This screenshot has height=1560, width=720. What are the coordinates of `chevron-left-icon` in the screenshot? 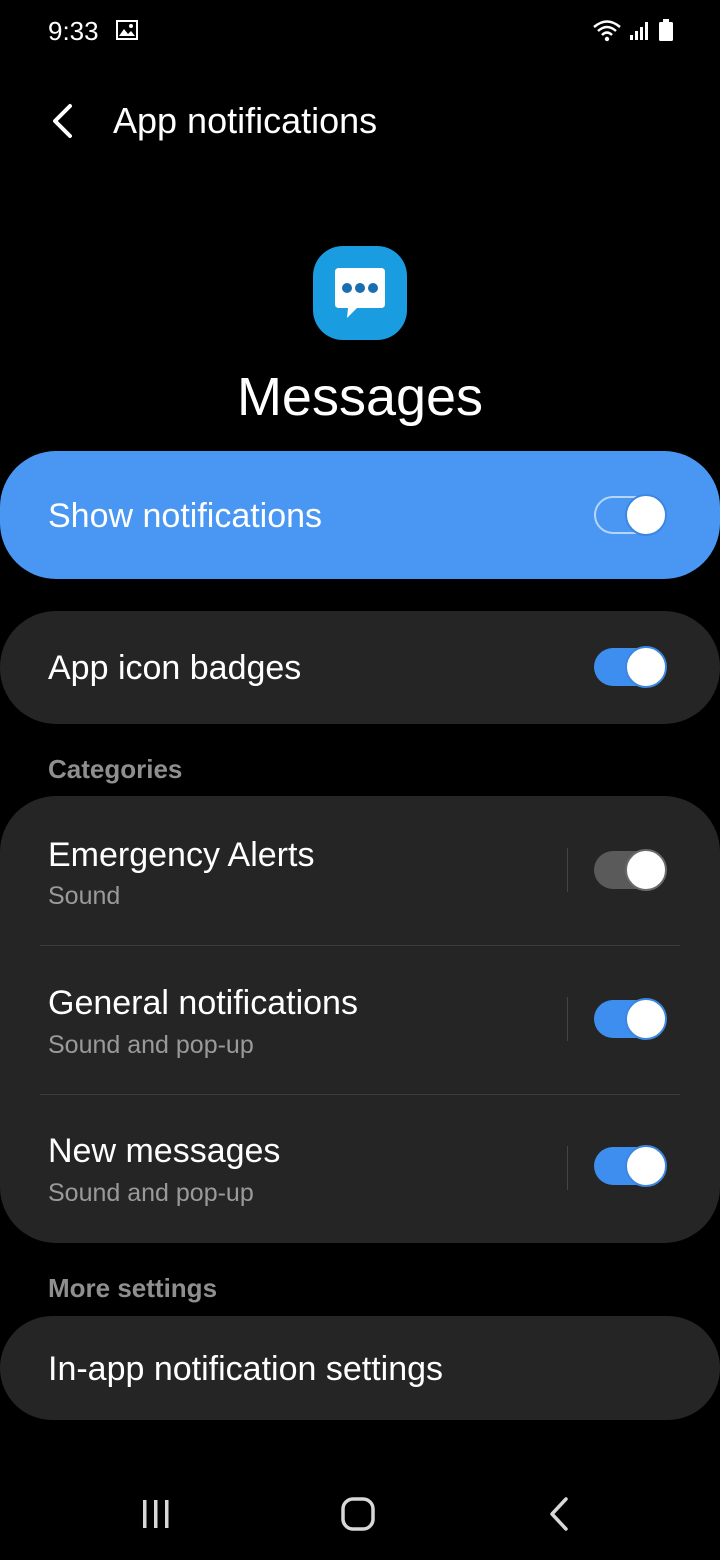 It's located at (63, 121).